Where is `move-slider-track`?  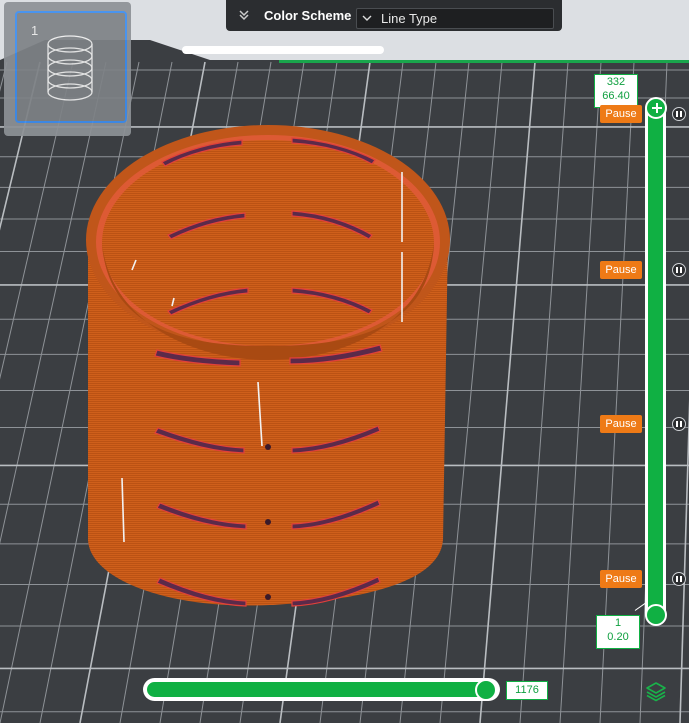 move-slider-track is located at coordinates (321, 689).